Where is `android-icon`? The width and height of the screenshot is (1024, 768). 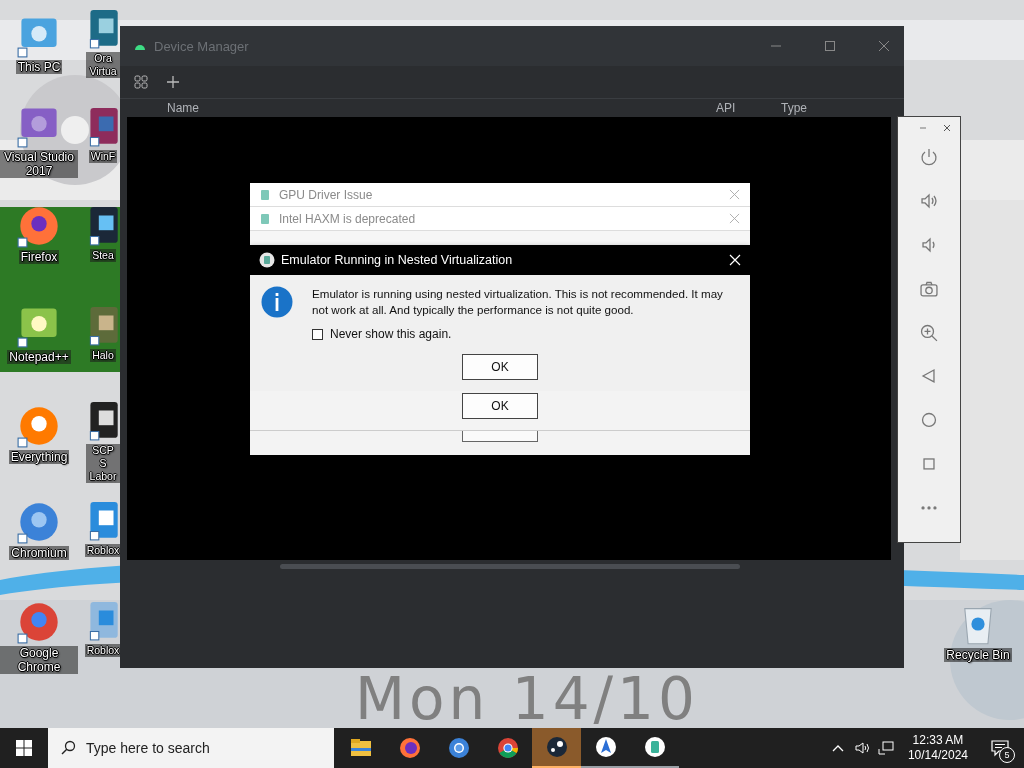 android-icon is located at coordinates (140, 46).